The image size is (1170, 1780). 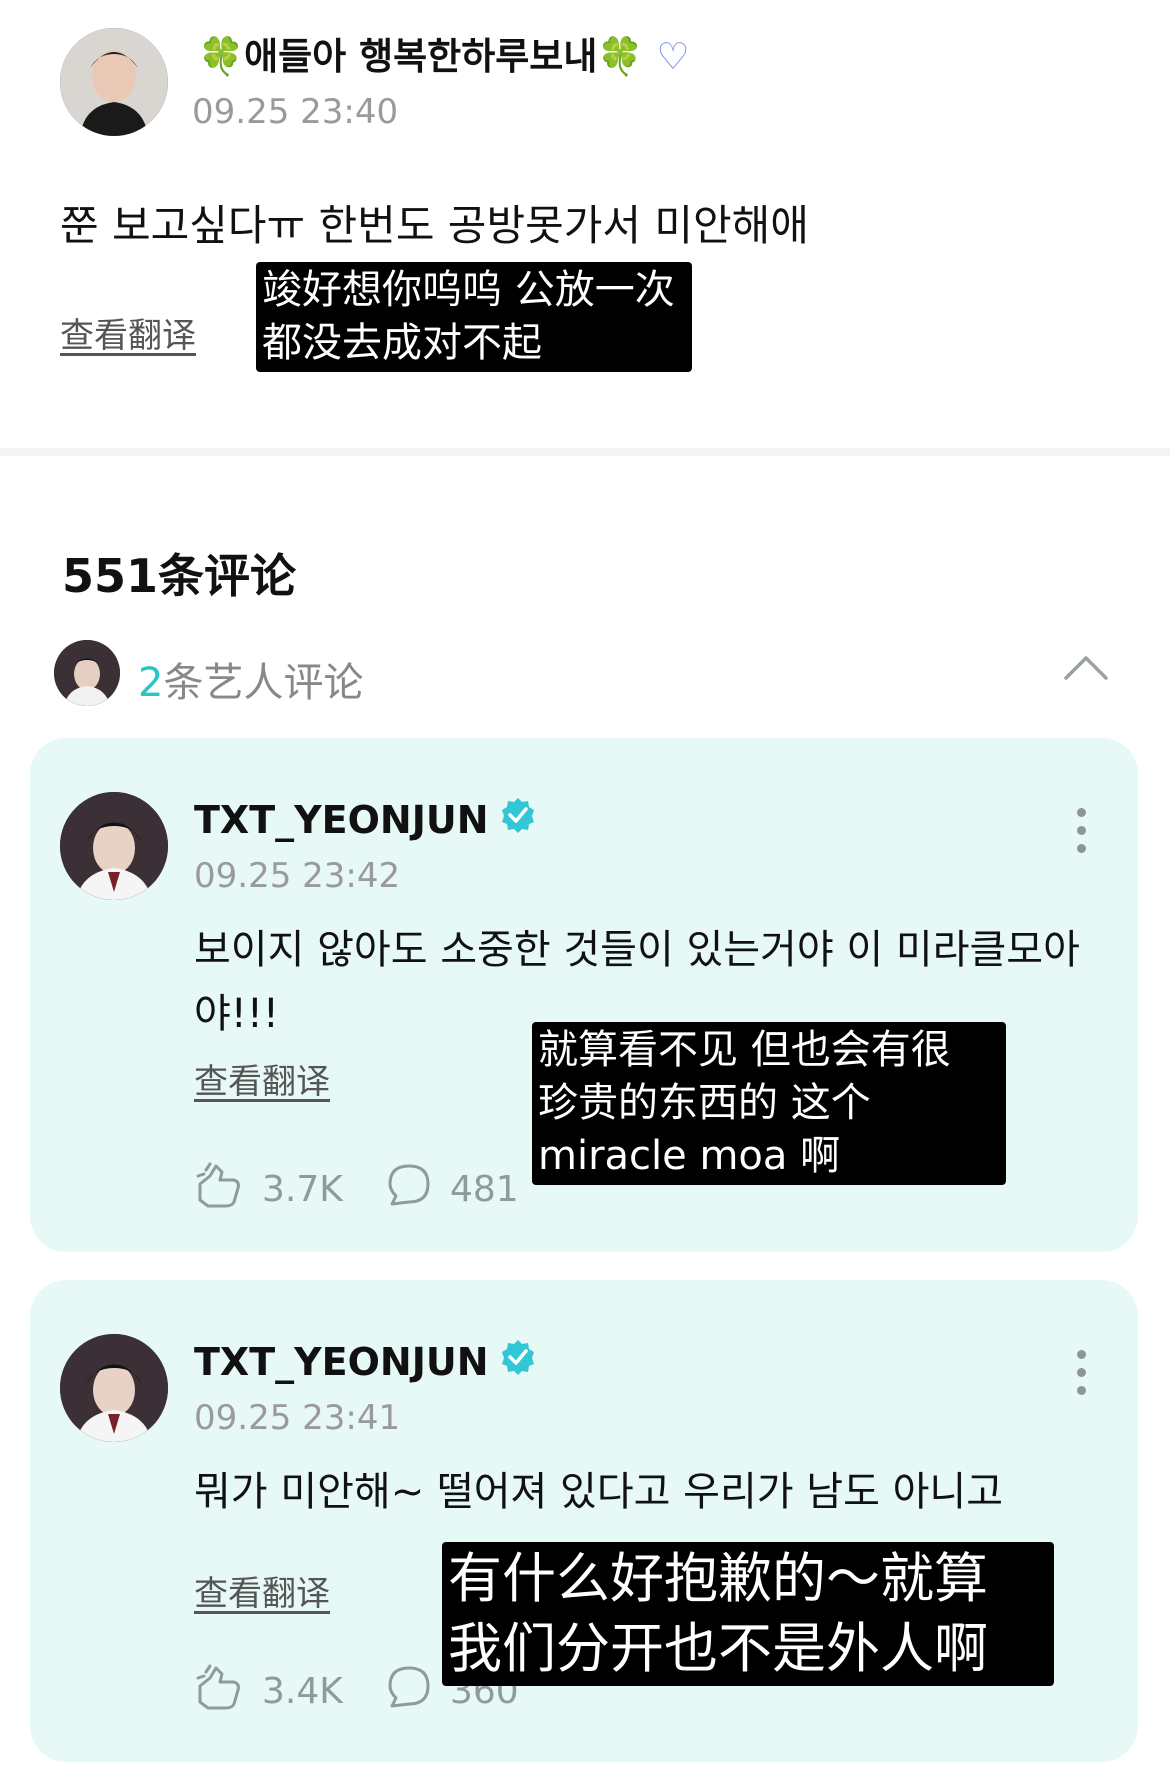 What do you see at coordinates (302, 1691) in the screenshot?
I see `like-count: 3.4K` at bounding box center [302, 1691].